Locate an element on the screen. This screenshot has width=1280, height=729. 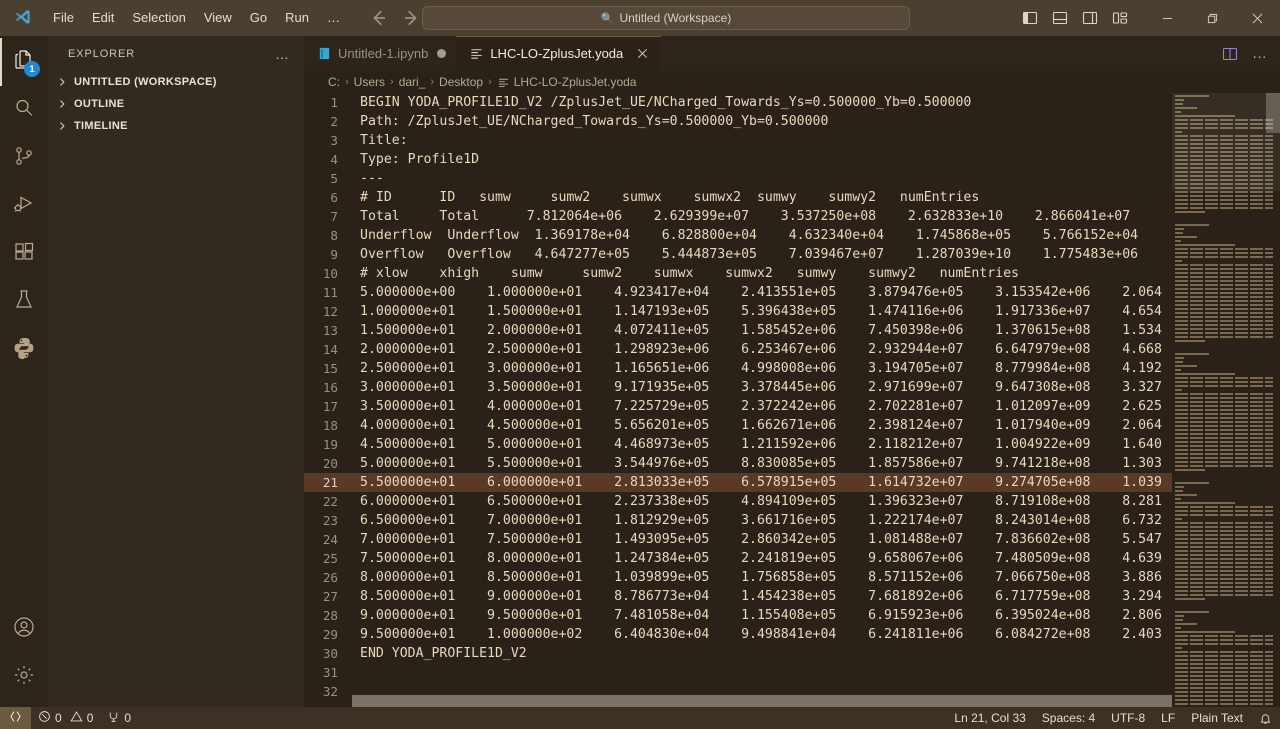
minimize-icon is located at coordinates (1167, 18).